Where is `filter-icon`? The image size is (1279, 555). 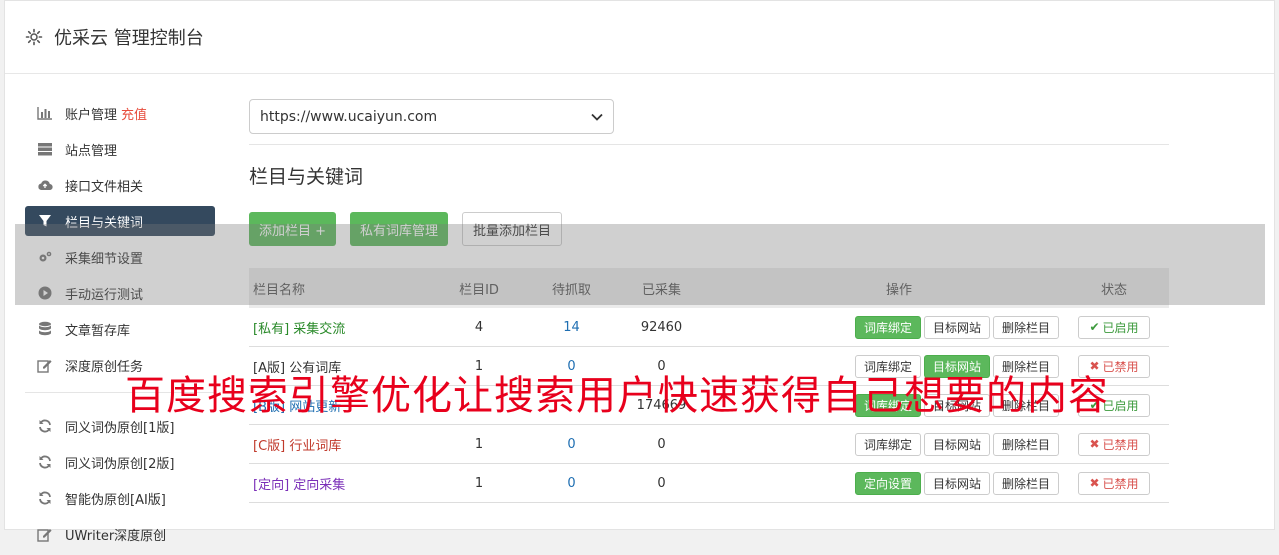 filter-icon is located at coordinates (45, 221).